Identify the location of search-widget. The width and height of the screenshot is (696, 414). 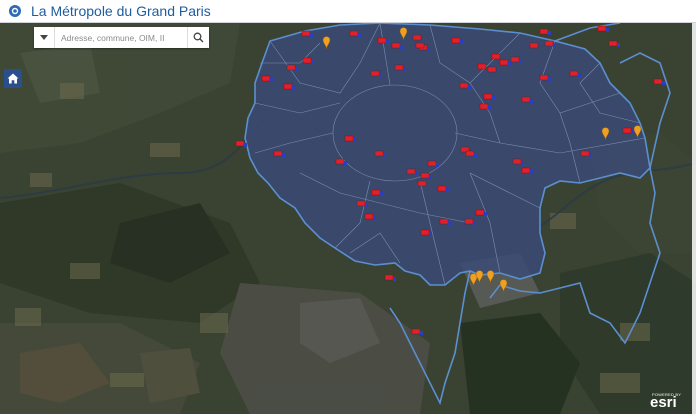
(121, 37).